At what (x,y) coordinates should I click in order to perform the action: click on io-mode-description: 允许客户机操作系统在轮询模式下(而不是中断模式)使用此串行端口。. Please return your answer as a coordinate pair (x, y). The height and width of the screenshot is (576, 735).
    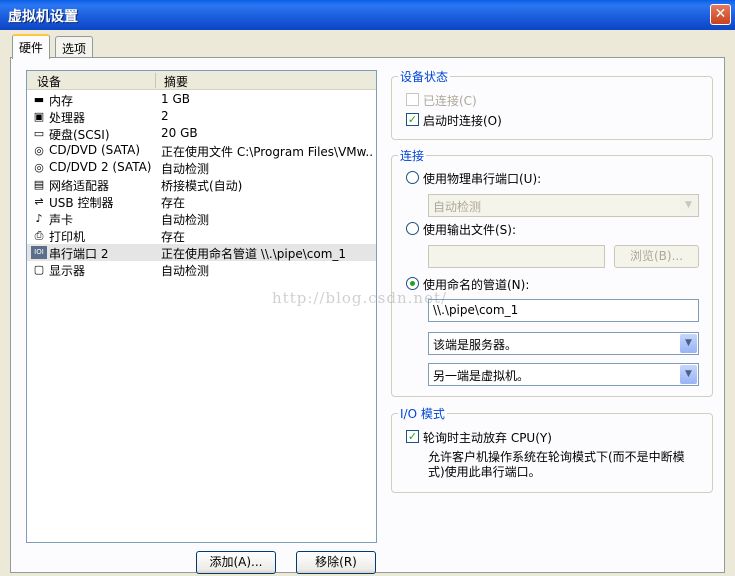
    Looking at the image, I should click on (556, 464).